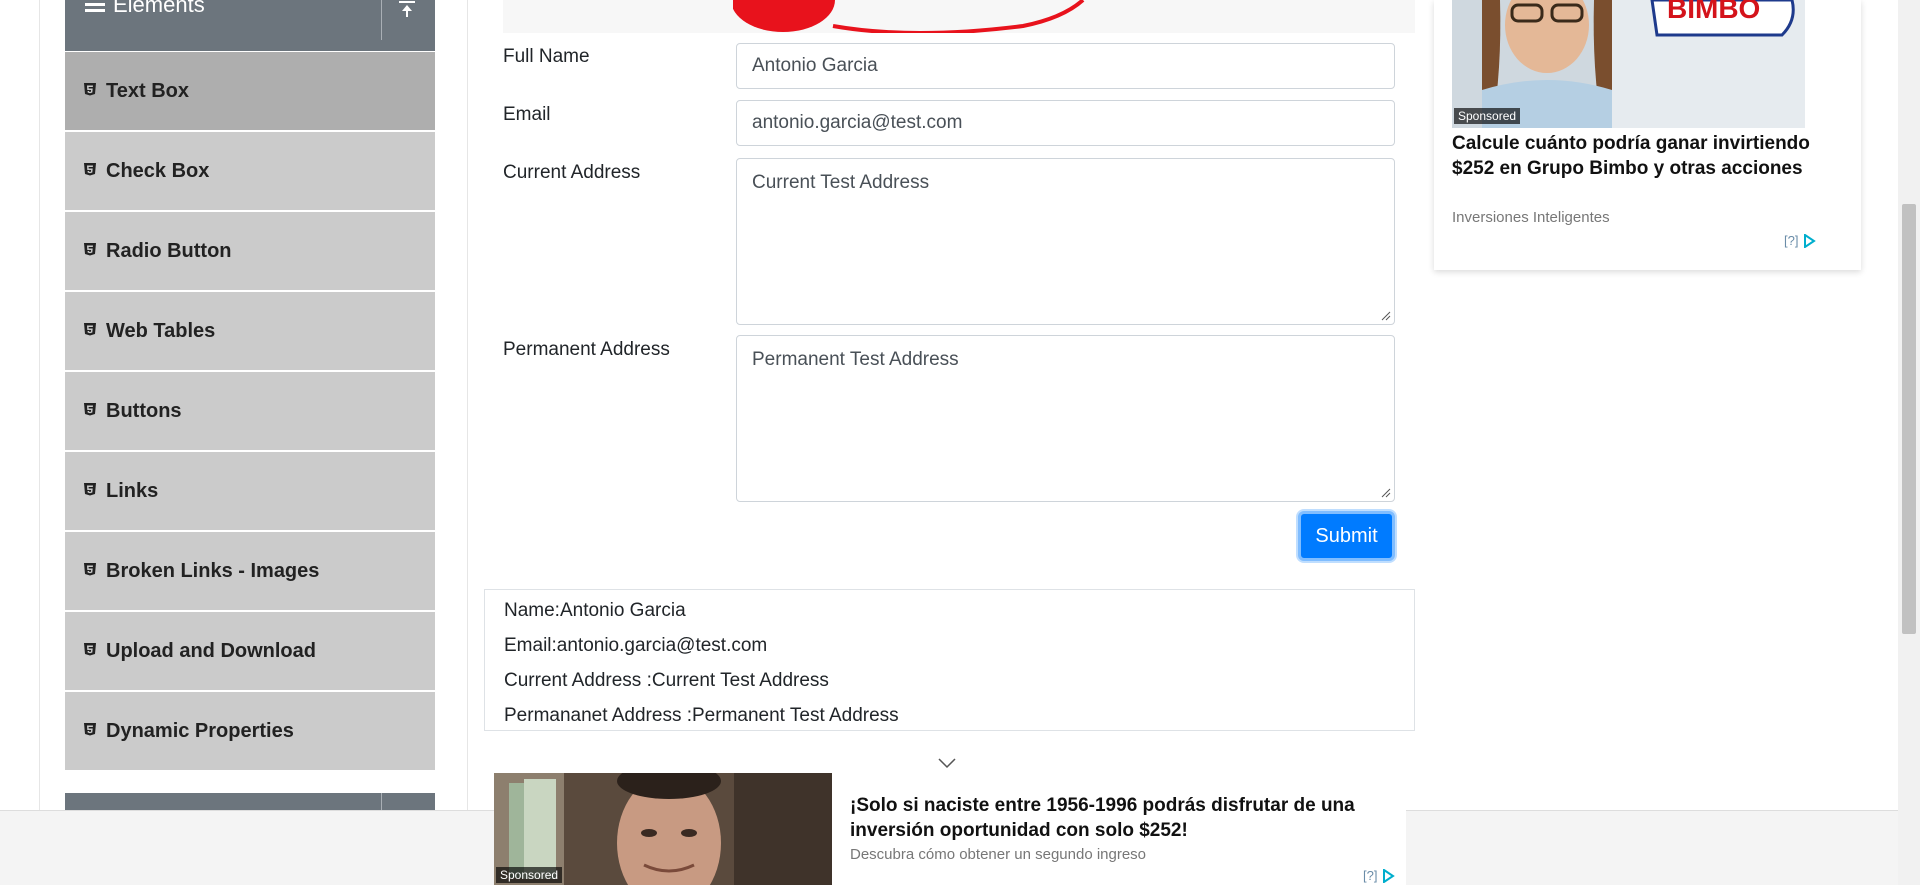 This screenshot has width=1920, height=885. I want to click on sidebar-item-label: Dynamic Properties, so click(200, 730).